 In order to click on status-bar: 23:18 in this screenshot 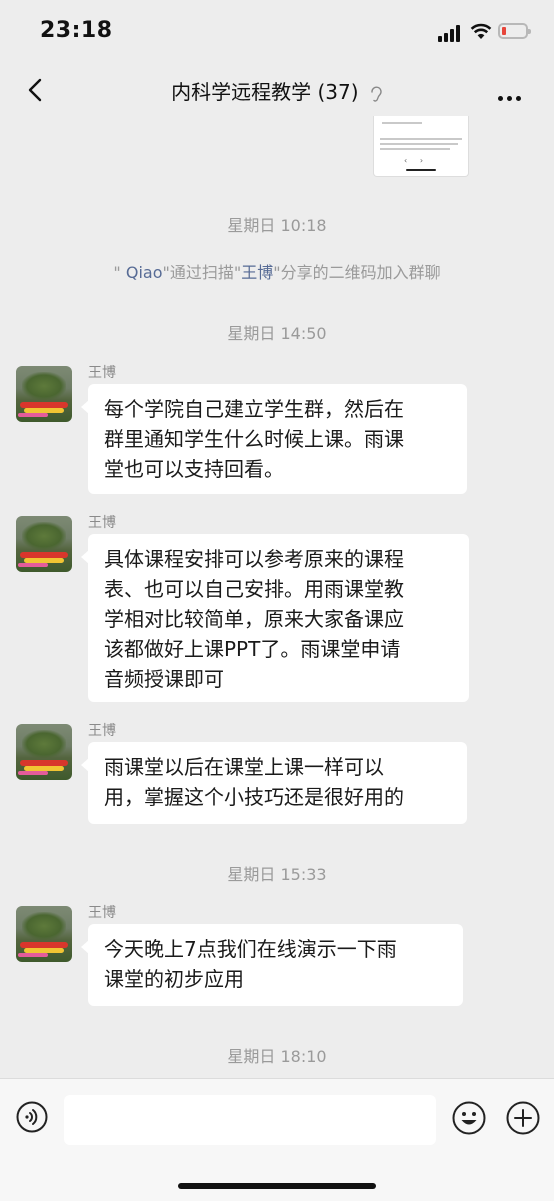, I will do `click(277, 33)`.